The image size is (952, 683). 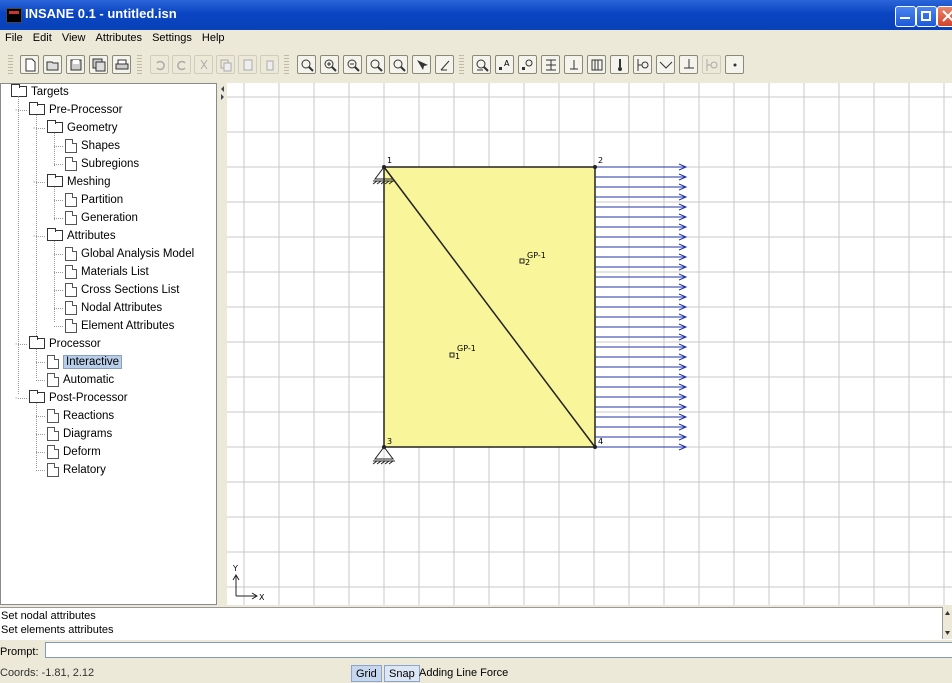 What do you see at coordinates (52, 64) in the screenshot?
I see `open-file-icon` at bounding box center [52, 64].